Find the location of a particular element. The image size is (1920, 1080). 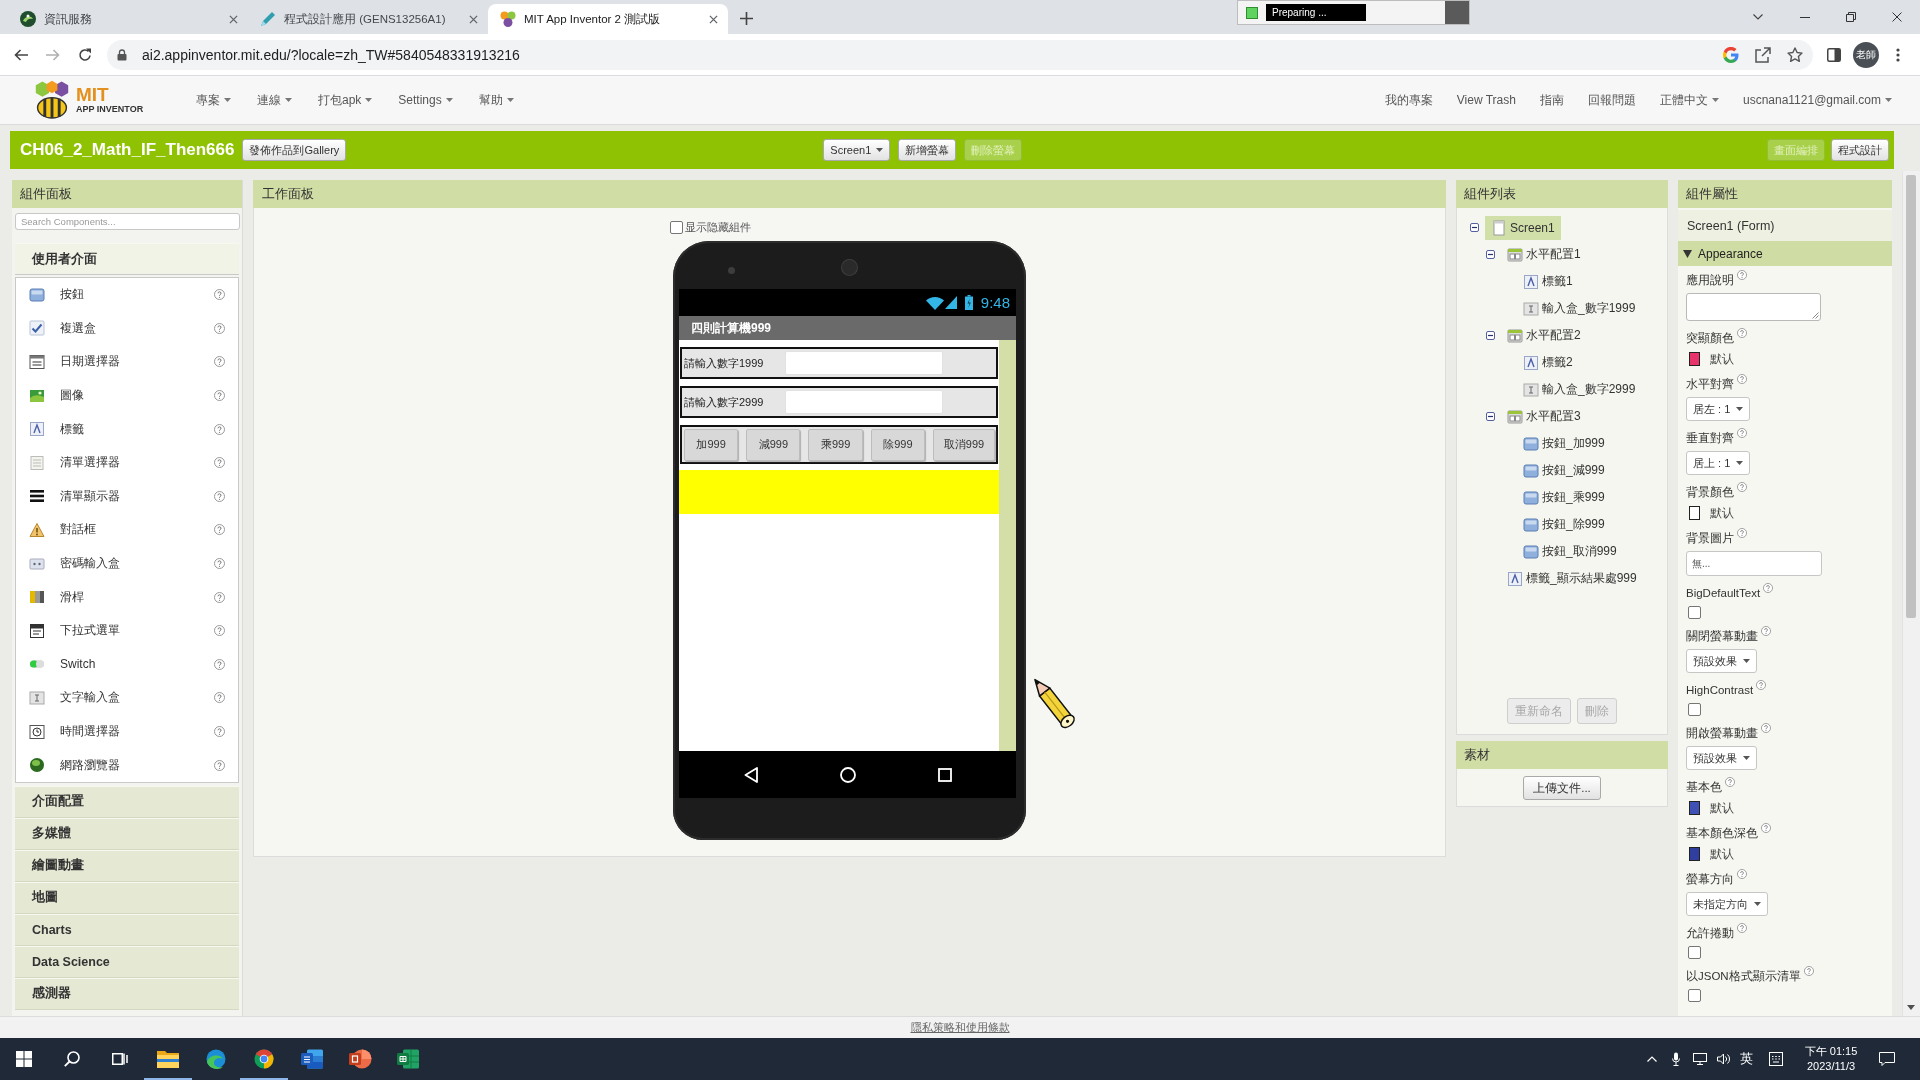

category-header: 地圖 is located at coordinates (127, 897).